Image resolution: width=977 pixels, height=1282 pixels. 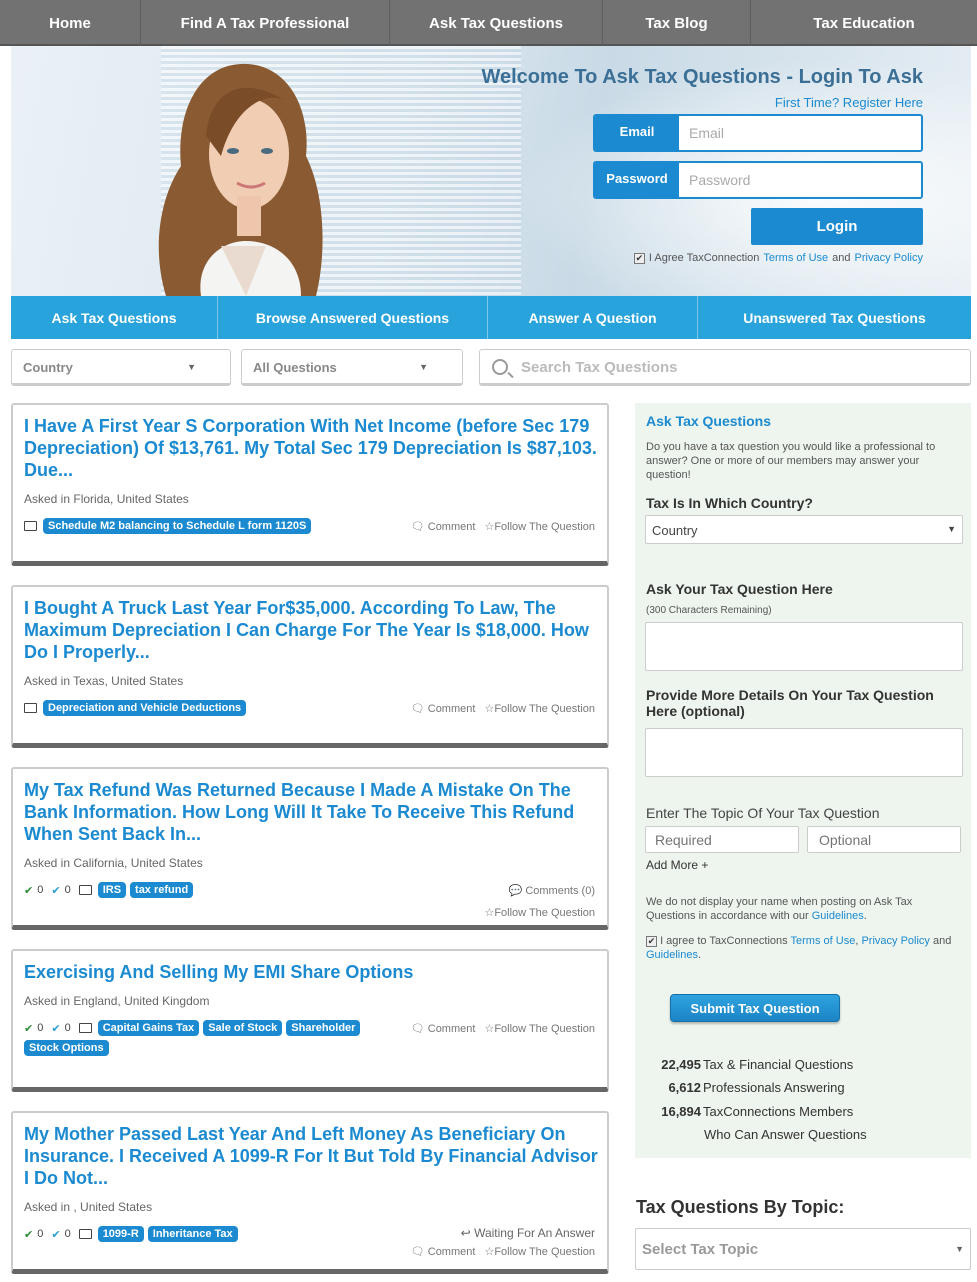 What do you see at coordinates (323, 1028) in the screenshot?
I see `tag: Shareholder` at bounding box center [323, 1028].